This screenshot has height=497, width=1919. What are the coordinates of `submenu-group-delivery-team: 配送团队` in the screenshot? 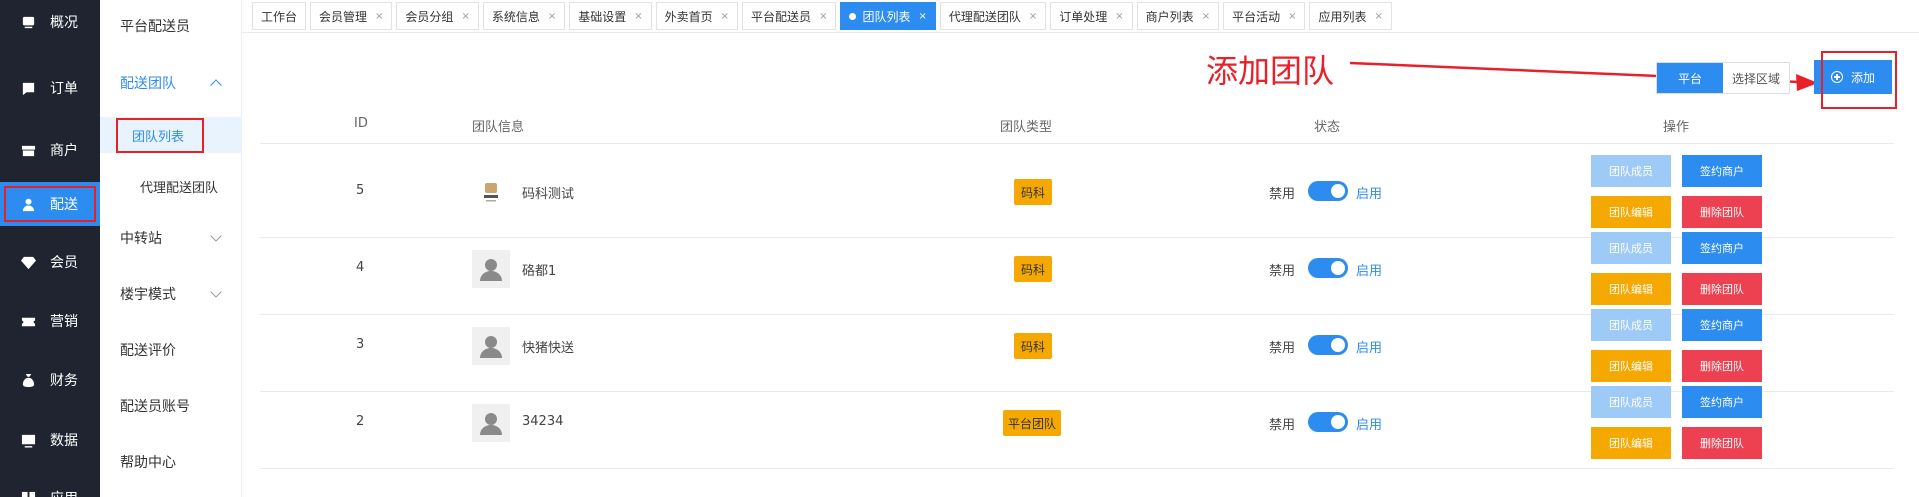 It's located at (171, 83).